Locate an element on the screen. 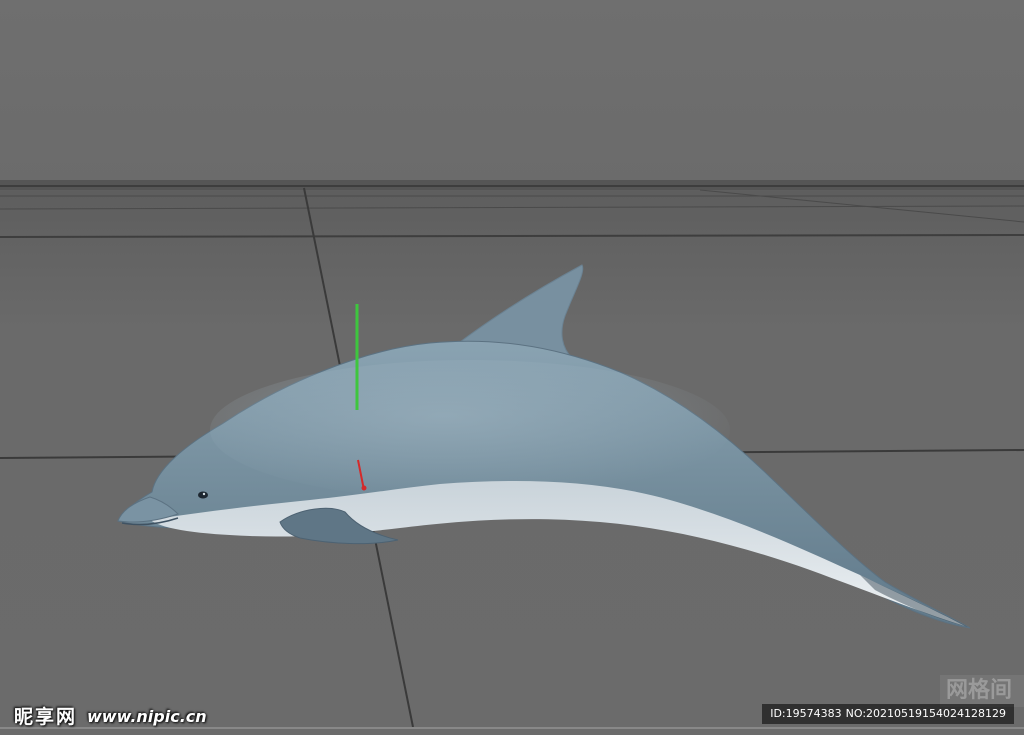  watermark-id: ID:19574383 is located at coordinates (806, 713).